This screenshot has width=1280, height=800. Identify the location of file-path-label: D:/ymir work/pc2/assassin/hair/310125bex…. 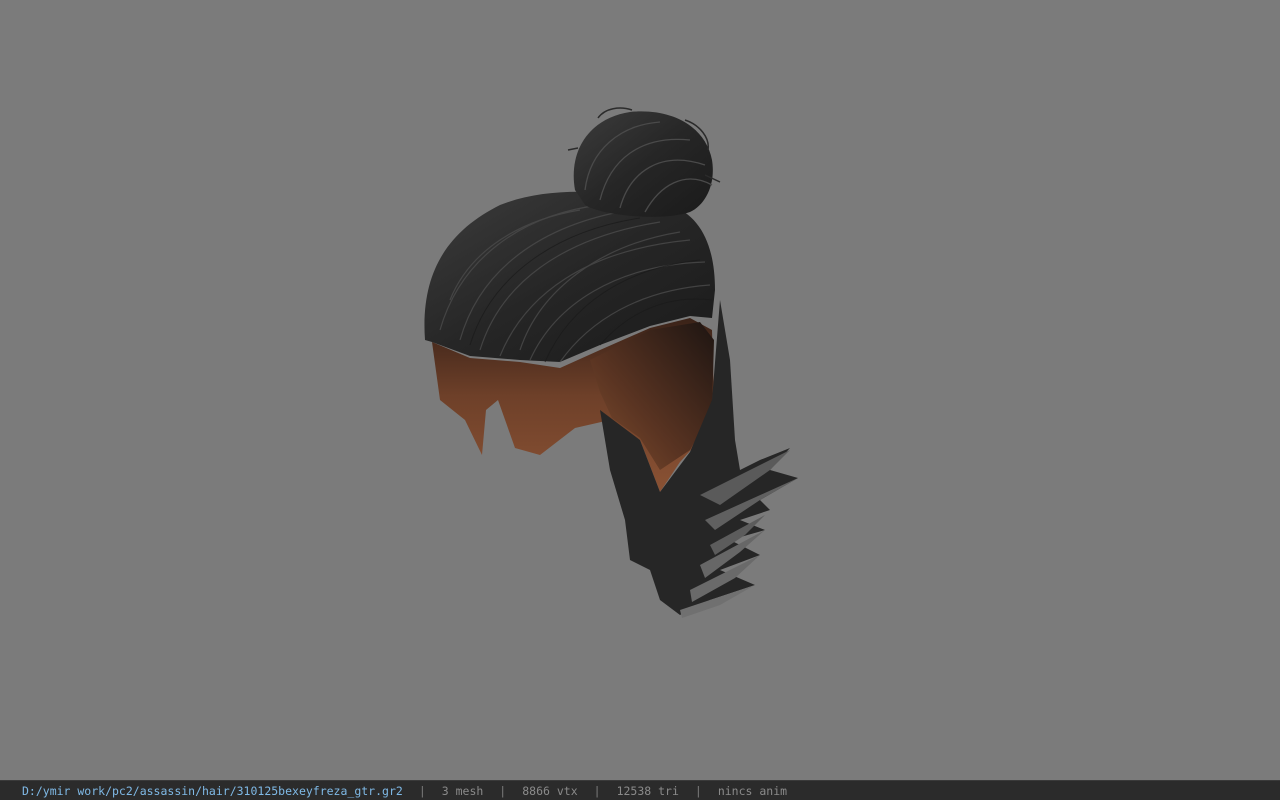
(212, 790).